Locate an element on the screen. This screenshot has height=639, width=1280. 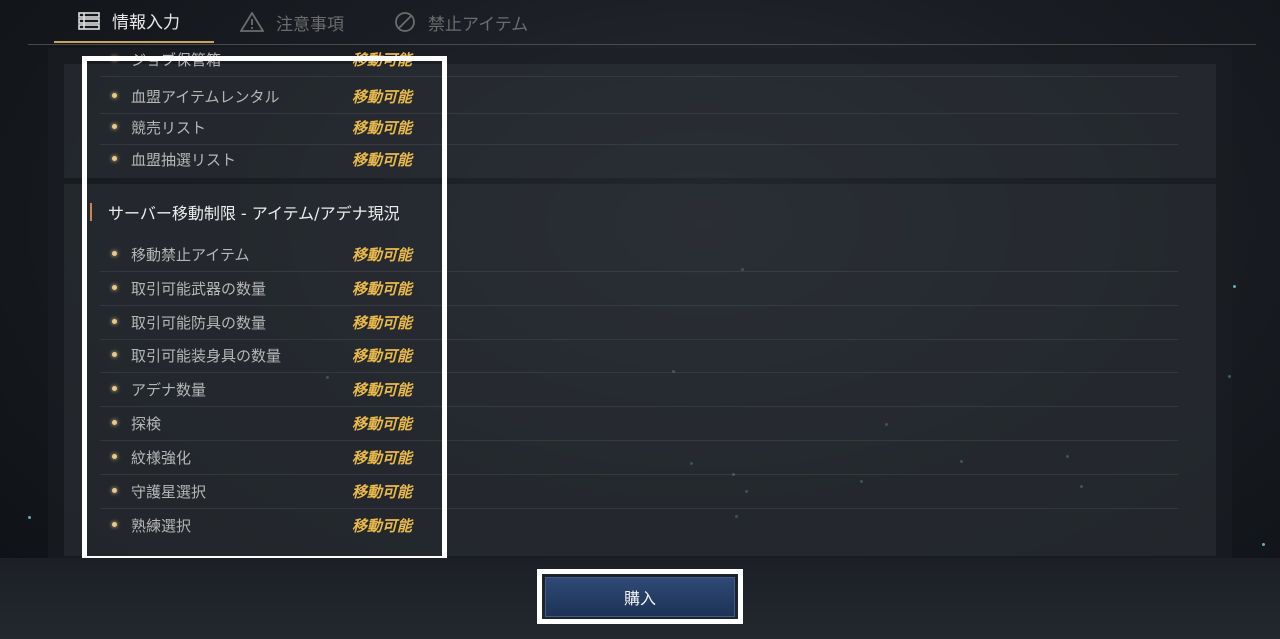
tab-bar: 情報入力 注意事項 禁止アイテム is located at coordinates (642, 22).